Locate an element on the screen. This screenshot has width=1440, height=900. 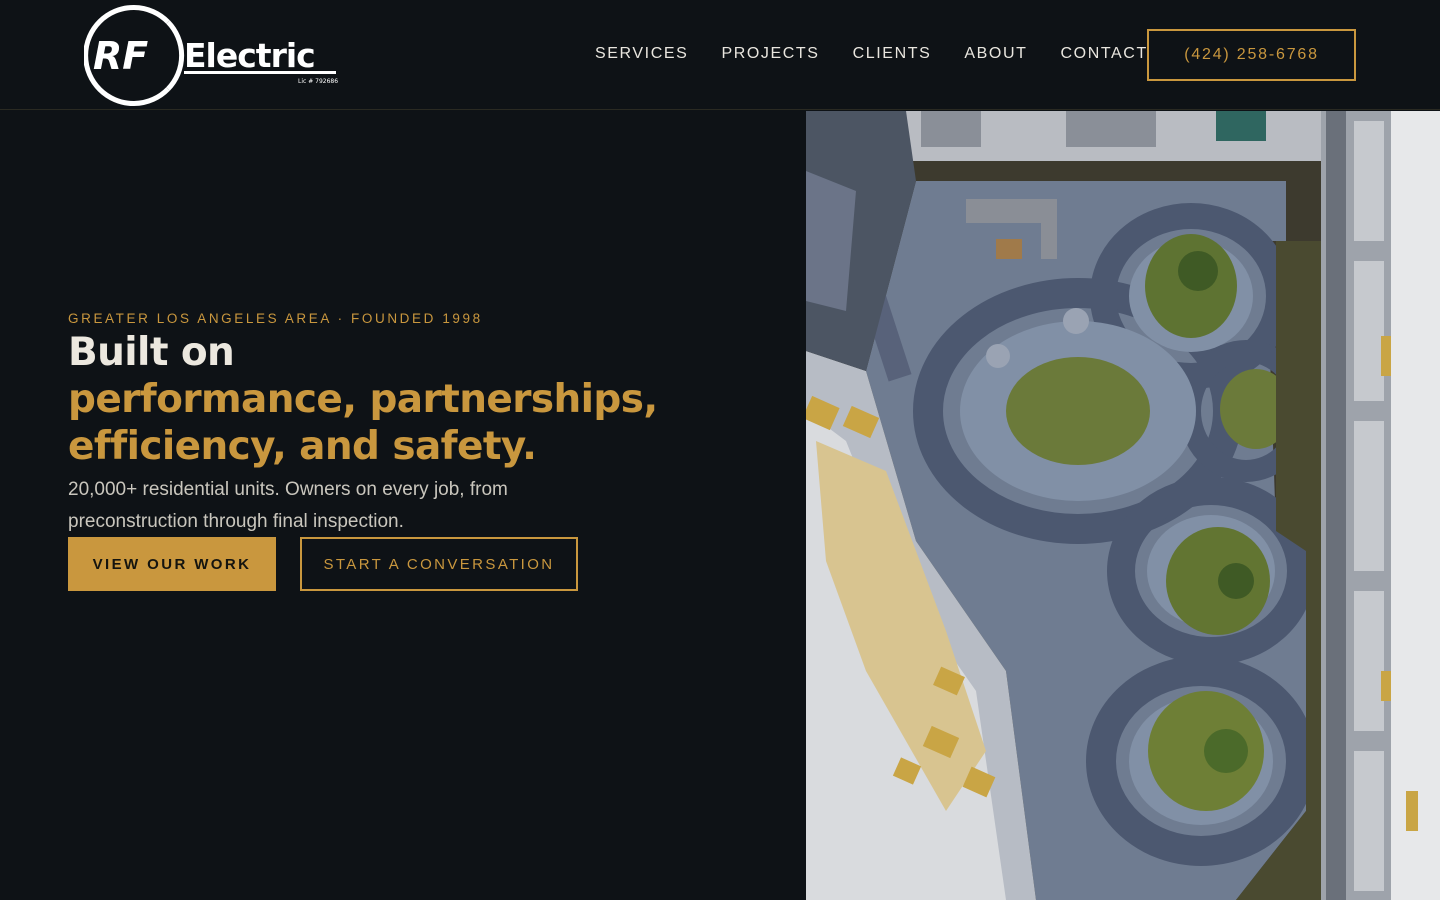
logo-word-text: Electric is located at coordinates (249, 55).